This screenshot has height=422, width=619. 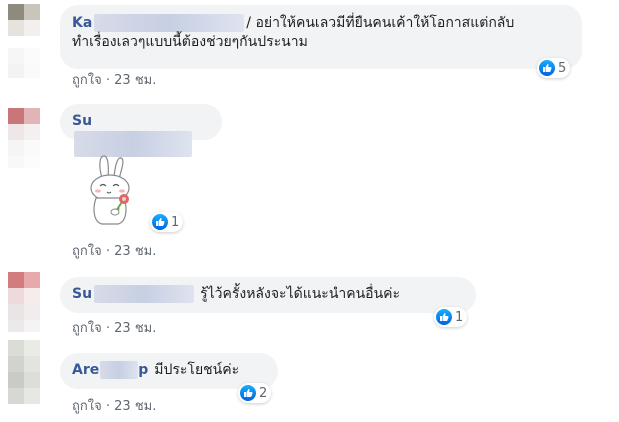 I want to click on comment-bubble: Su รู้ไว้ครั้งหลังจะได้แนะนำคนอื่นค่ะ, so click(x=268, y=295).